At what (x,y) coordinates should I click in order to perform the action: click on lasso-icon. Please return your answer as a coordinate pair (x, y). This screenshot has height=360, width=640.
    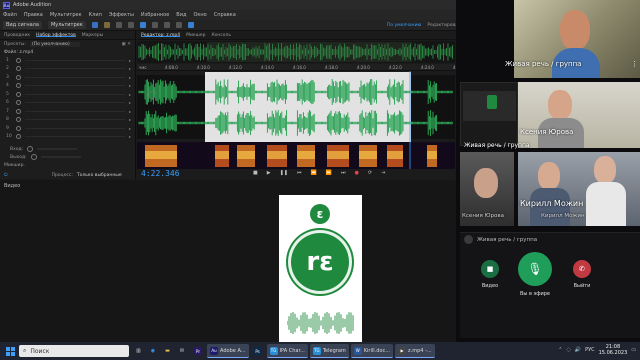
    Looking at the image, I should click on (166, 25).